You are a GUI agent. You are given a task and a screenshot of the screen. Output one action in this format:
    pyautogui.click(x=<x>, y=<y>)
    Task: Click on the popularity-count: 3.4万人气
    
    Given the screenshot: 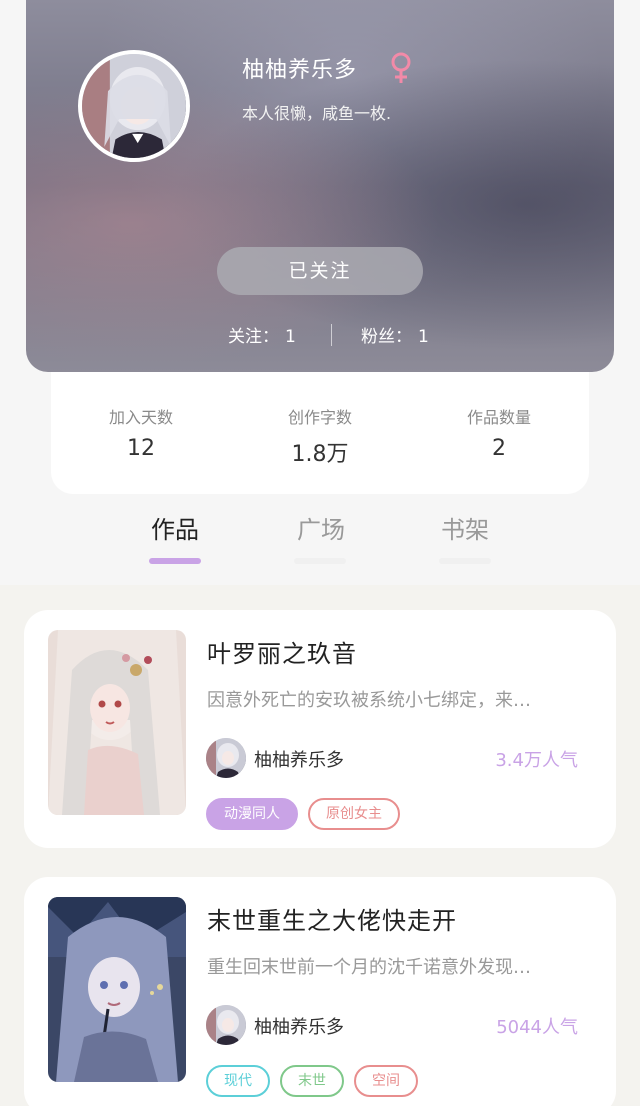 What is the action you would take?
    pyautogui.click(x=536, y=760)
    